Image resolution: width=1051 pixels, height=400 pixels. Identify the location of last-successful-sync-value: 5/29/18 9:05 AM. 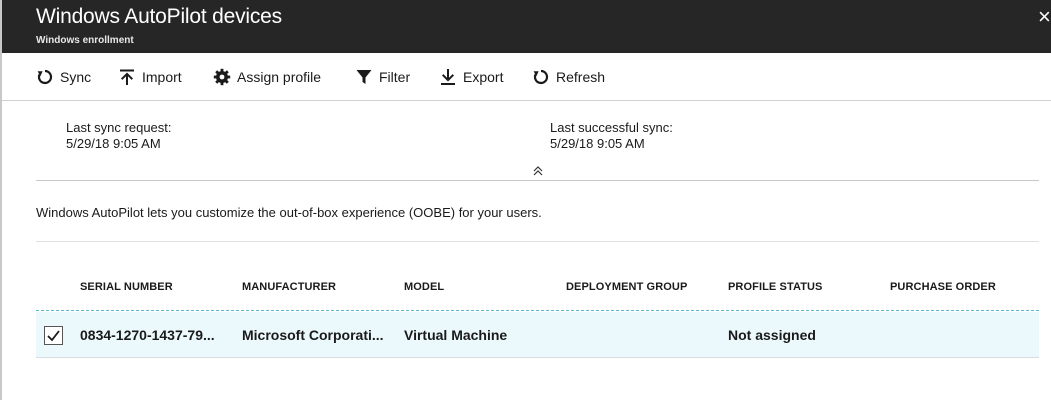
(597, 143).